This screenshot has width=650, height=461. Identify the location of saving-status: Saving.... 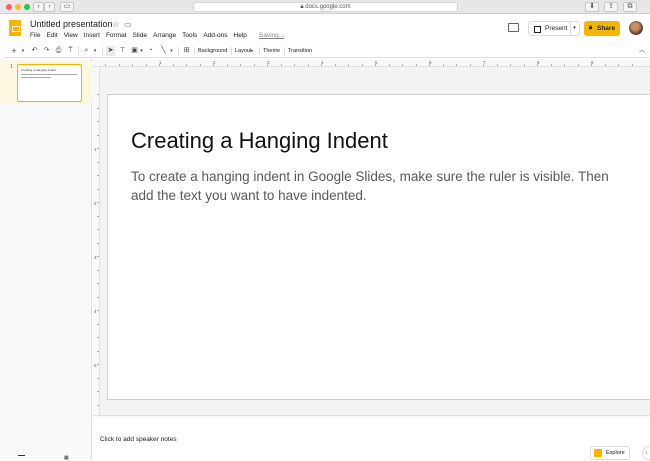
(271, 37).